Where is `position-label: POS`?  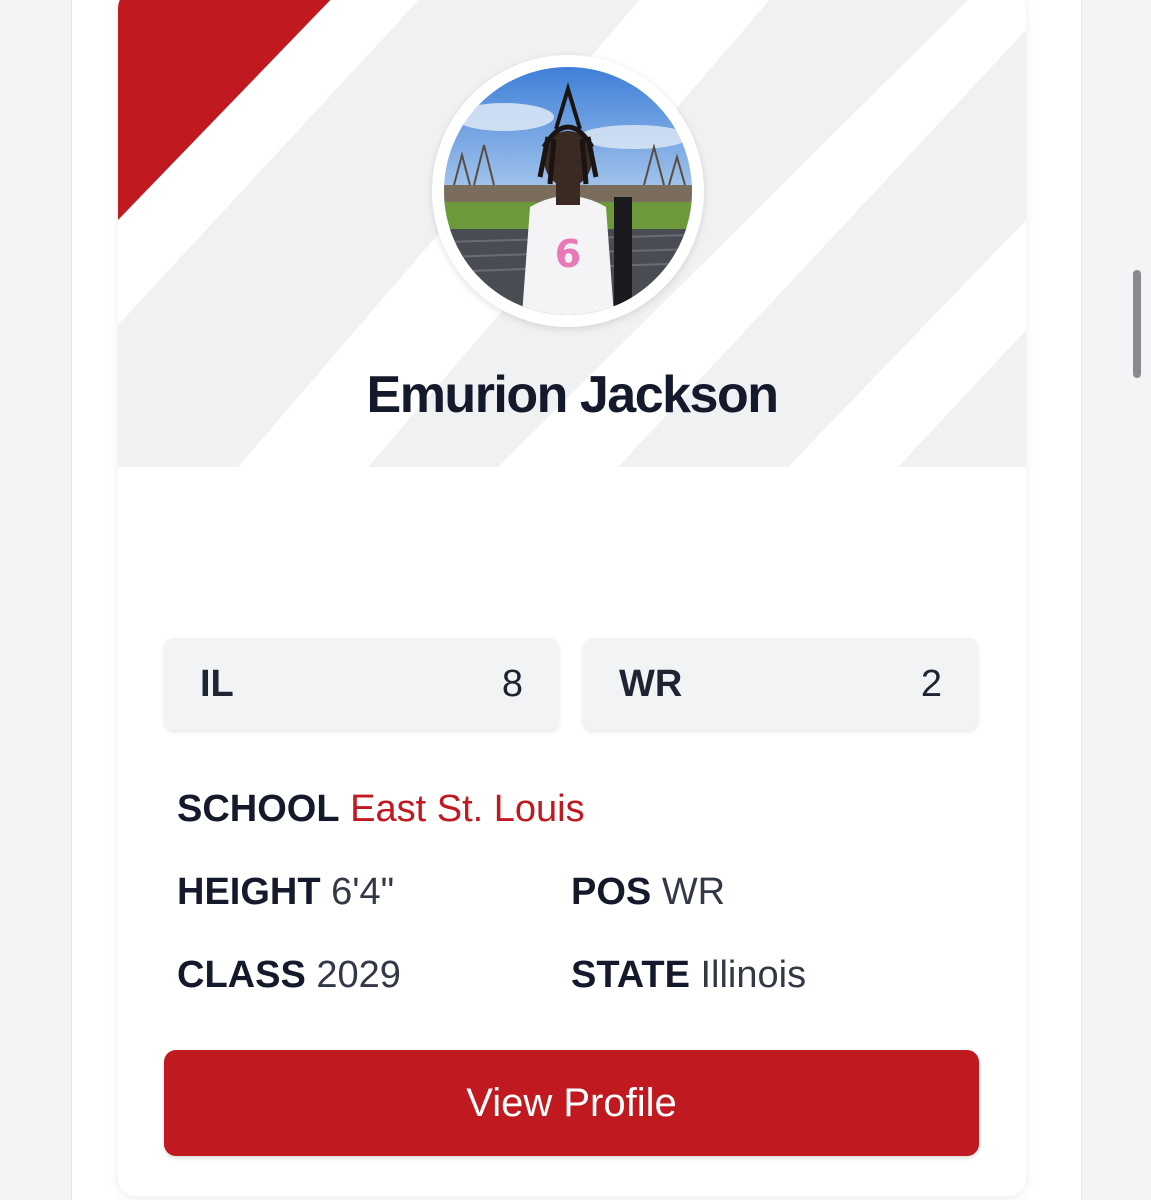 position-label: POS is located at coordinates (611, 892).